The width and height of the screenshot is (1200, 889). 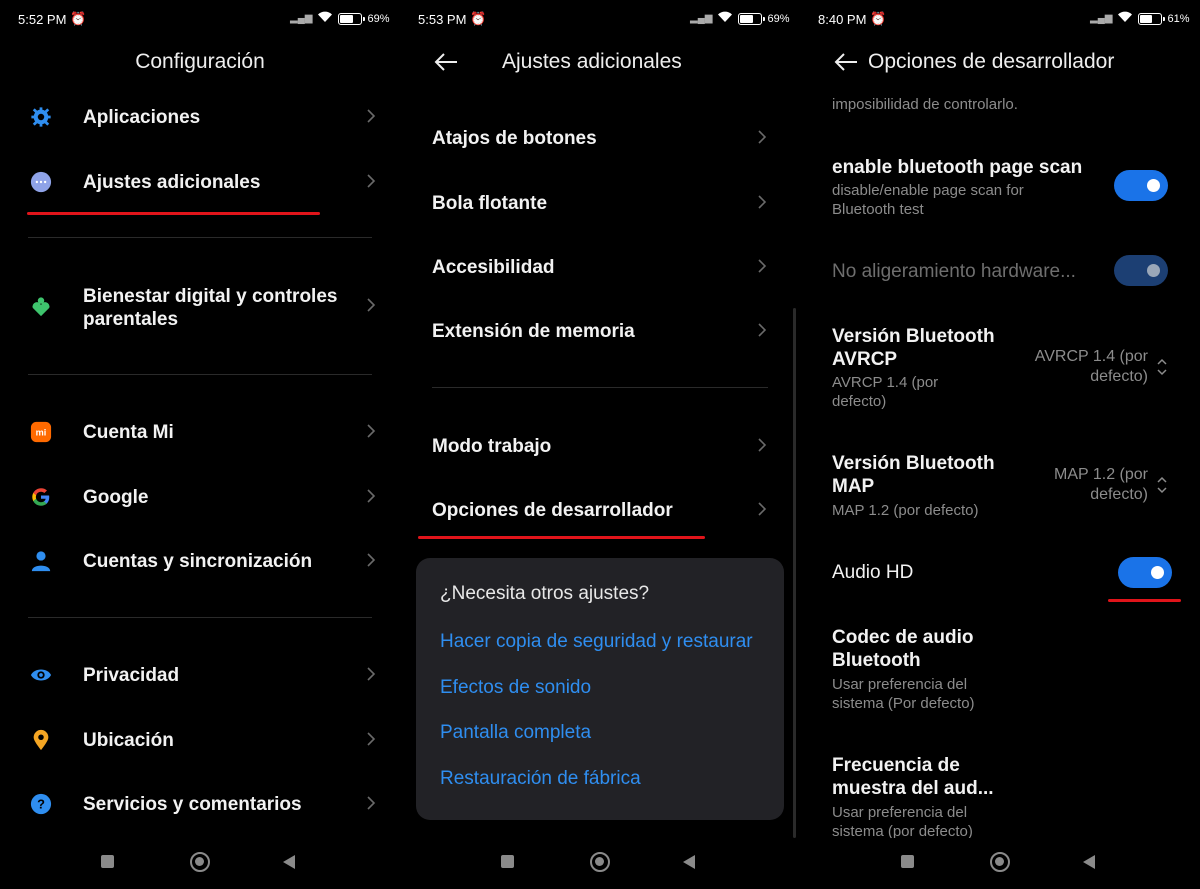 I want to click on menu-item-bola-flotante: Bola flotante, so click(x=489, y=203).